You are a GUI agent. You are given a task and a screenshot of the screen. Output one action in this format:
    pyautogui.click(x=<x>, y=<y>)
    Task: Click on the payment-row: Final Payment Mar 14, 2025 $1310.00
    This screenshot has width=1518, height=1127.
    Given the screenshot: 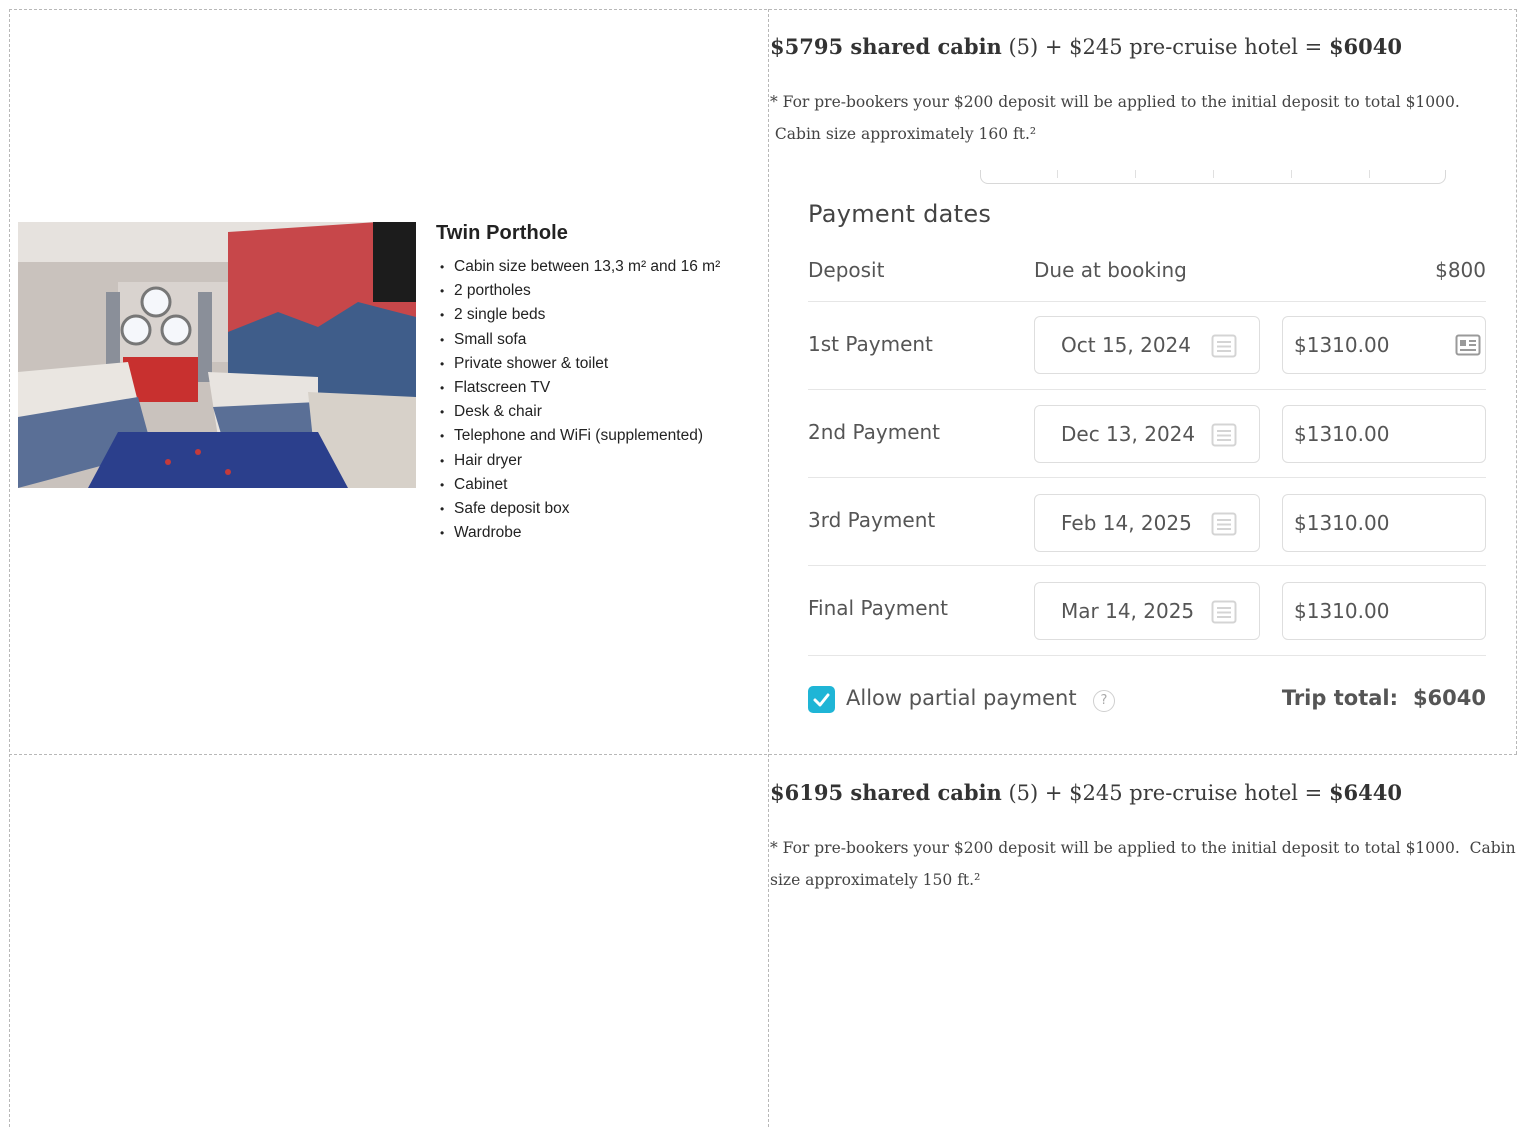 What is the action you would take?
    pyautogui.click(x=1147, y=611)
    